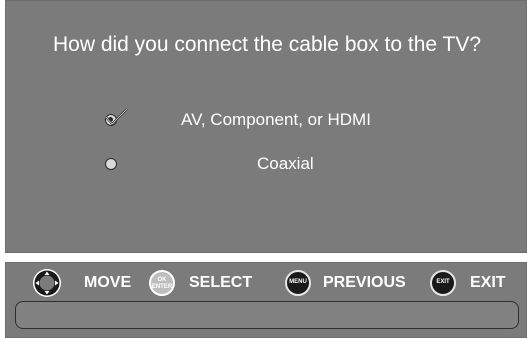 The image size is (527, 338). I want to click on nav-exit-label: EXIT, so click(488, 282).